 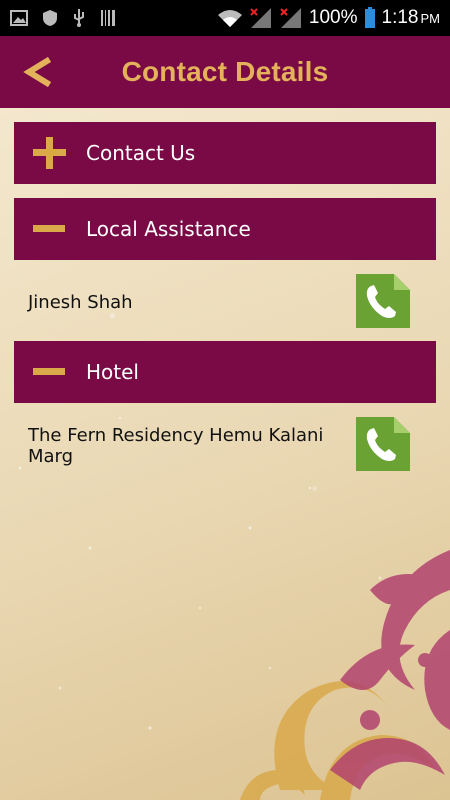 I want to click on usb-icon, so click(x=79, y=18).